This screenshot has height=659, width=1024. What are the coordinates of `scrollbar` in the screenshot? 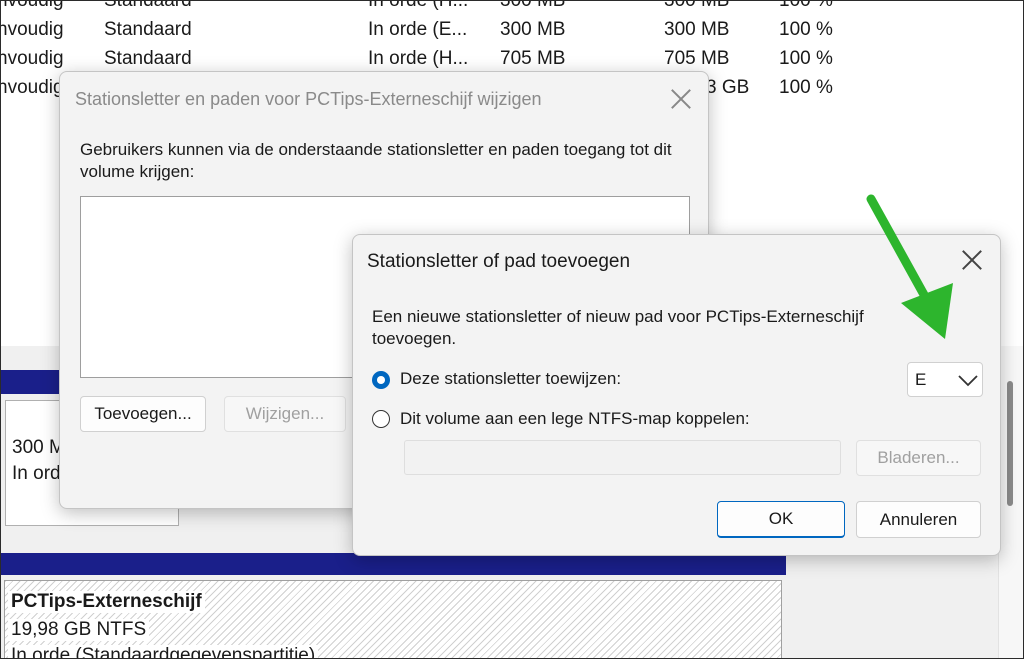 It's located at (1010, 502).